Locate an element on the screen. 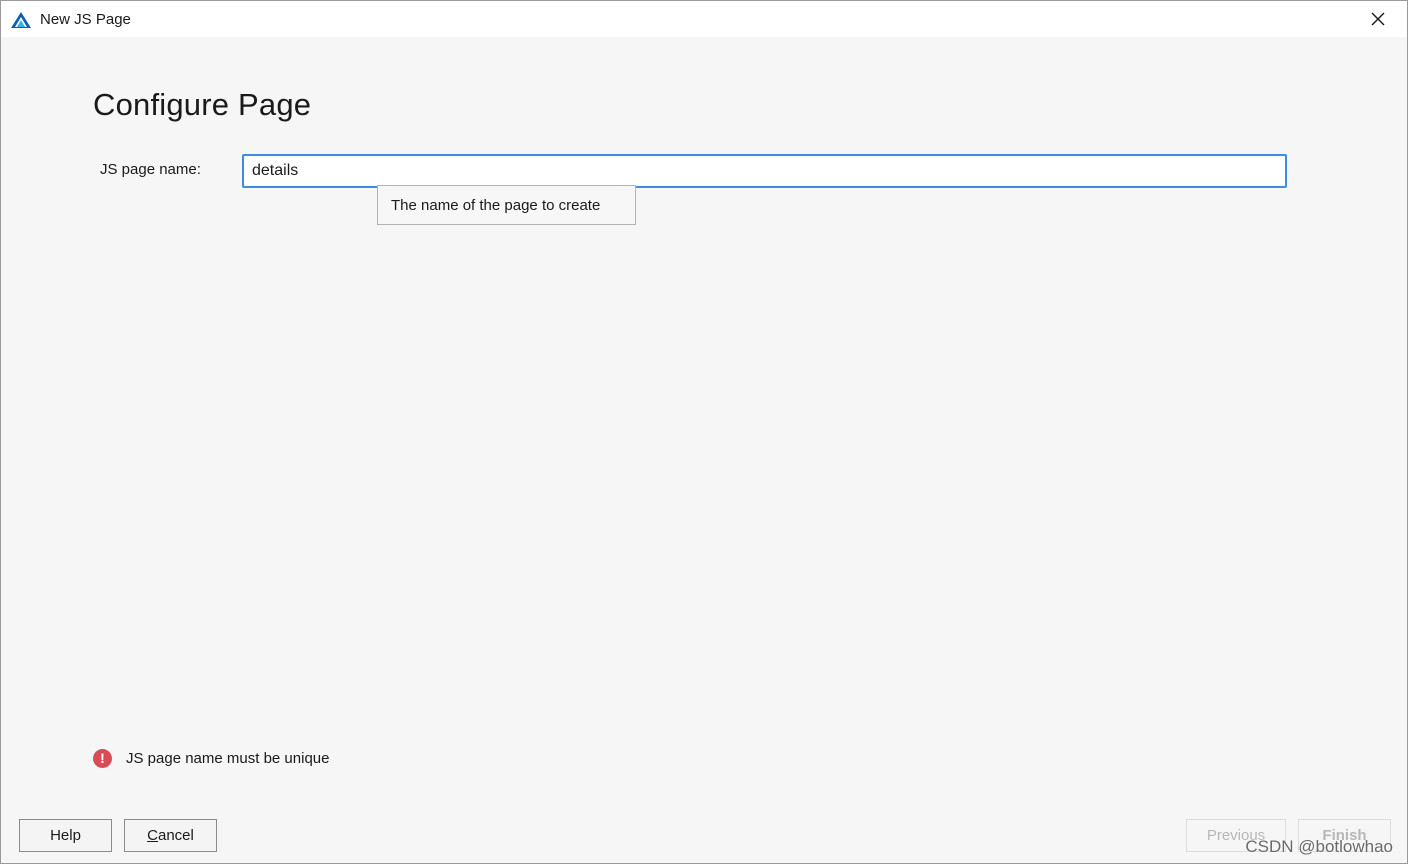  error-icon: ! is located at coordinates (102, 758).